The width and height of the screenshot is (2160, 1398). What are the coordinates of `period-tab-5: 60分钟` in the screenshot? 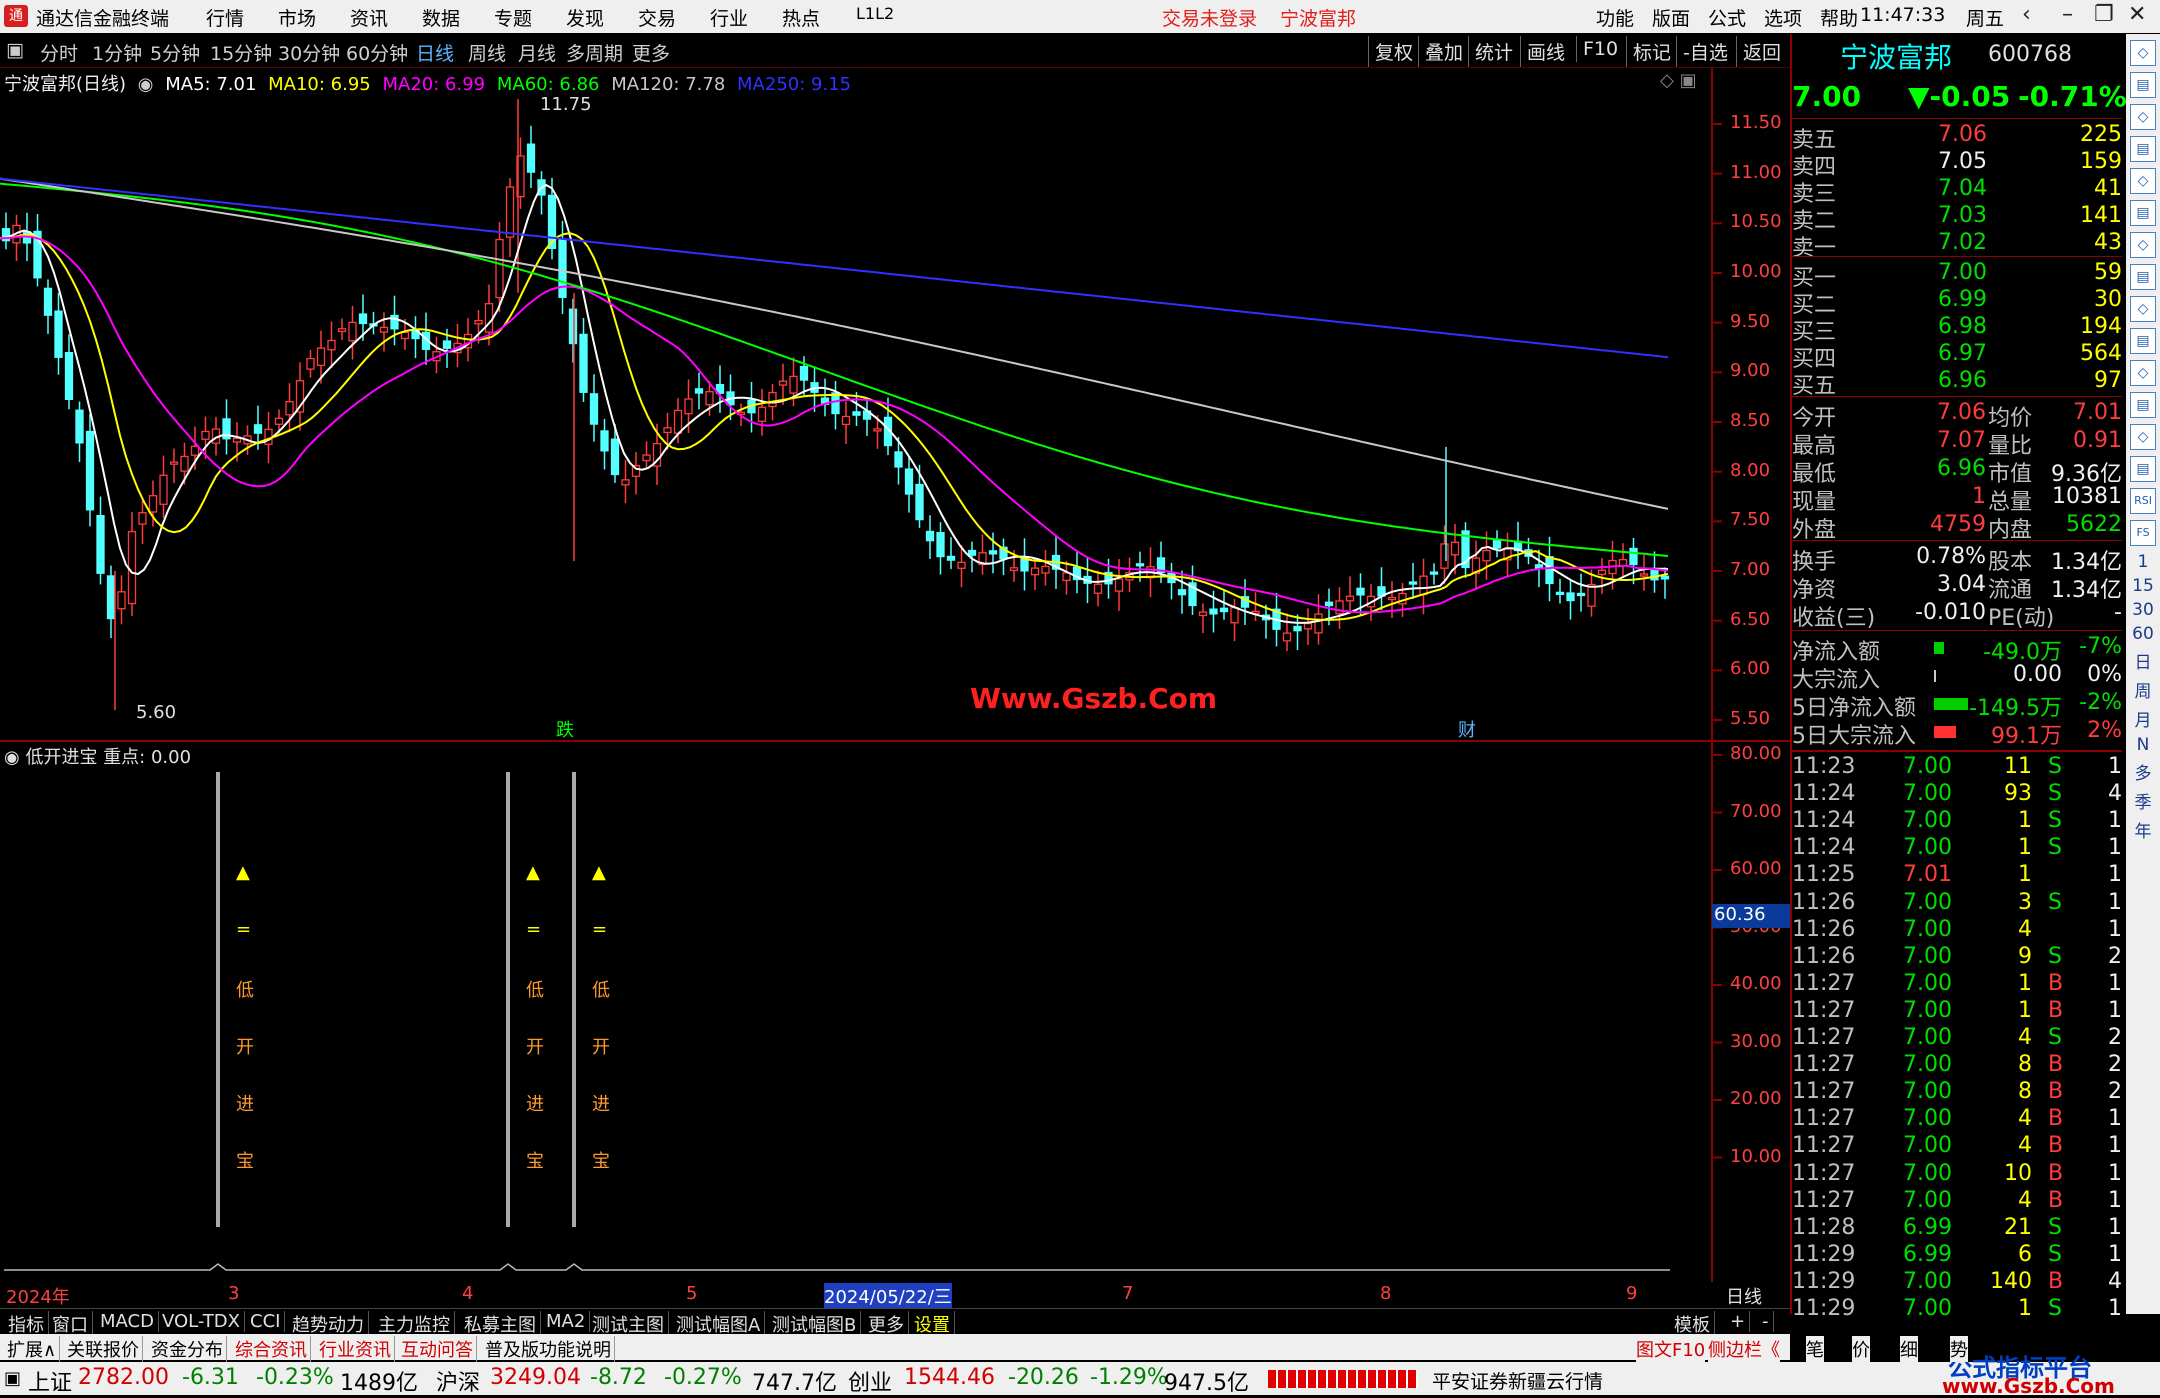 It's located at (377, 52).